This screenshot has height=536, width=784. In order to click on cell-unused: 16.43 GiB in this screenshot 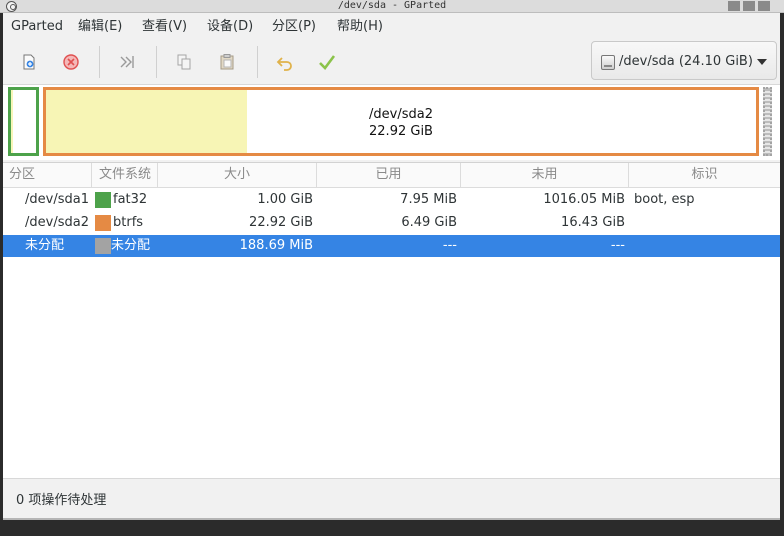, I will do `click(593, 222)`.